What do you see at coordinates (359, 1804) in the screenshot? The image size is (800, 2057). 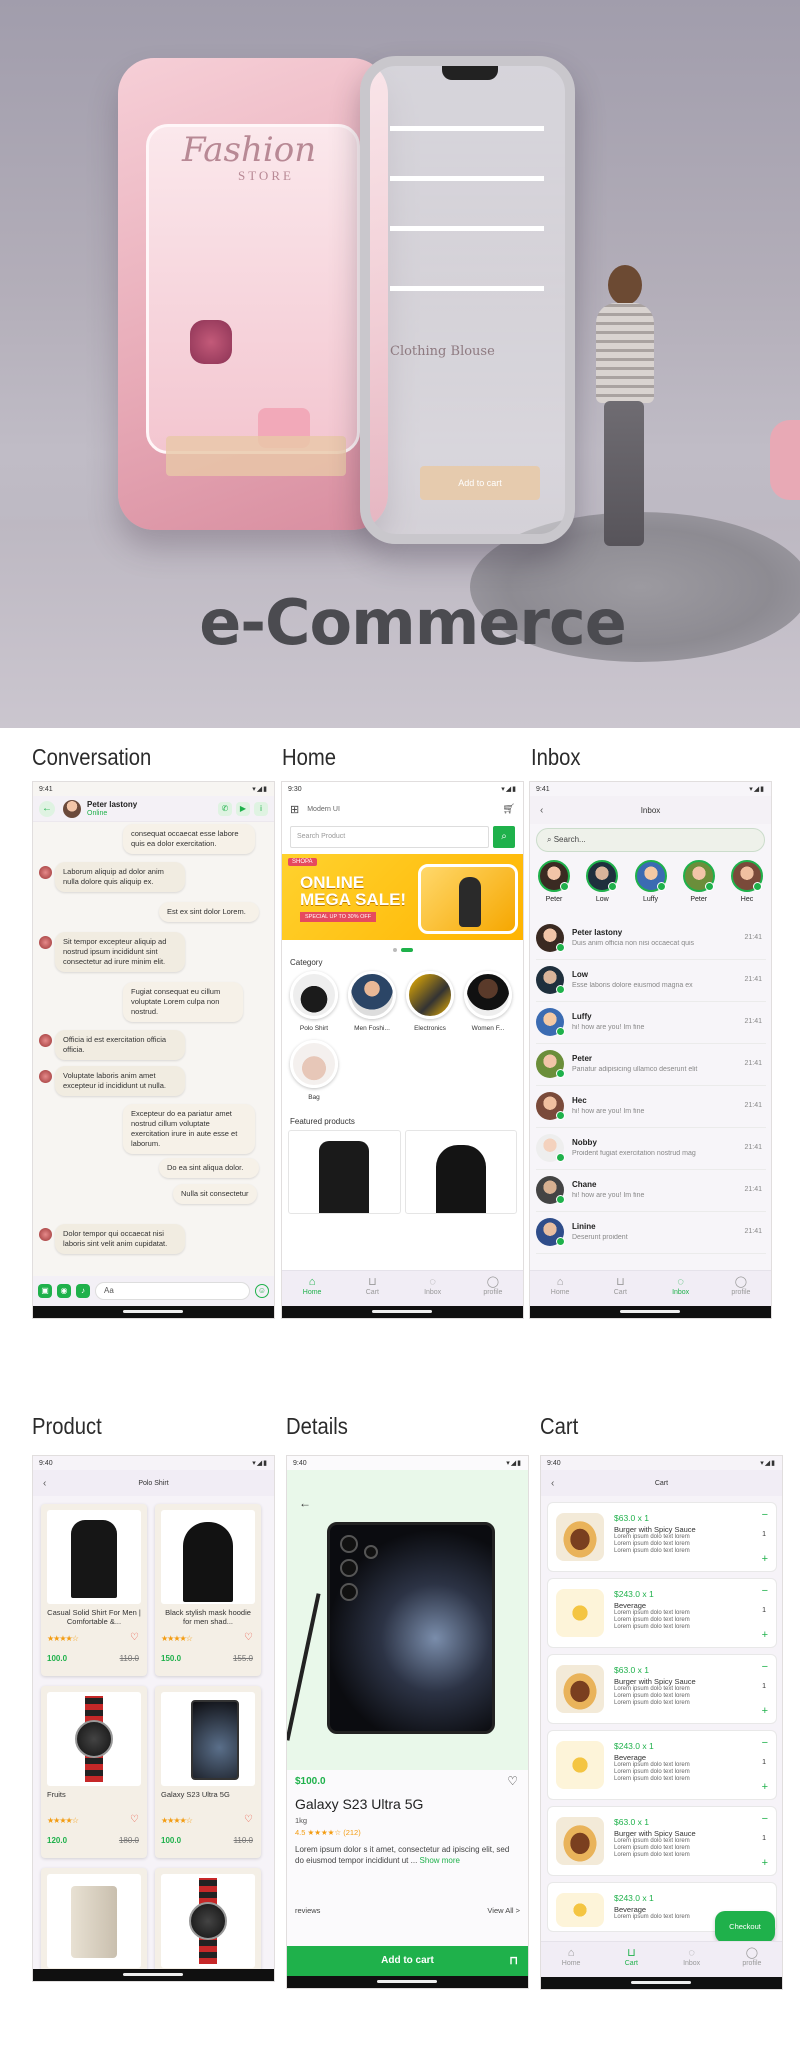 I see `detail-title: Galaxy S23 Ultra 5G` at bounding box center [359, 1804].